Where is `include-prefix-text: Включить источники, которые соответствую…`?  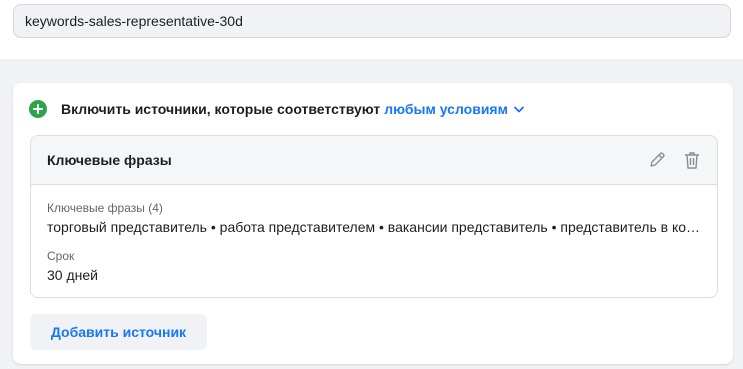 include-prefix-text: Включить источники, которые соответствую… is located at coordinates (221, 109).